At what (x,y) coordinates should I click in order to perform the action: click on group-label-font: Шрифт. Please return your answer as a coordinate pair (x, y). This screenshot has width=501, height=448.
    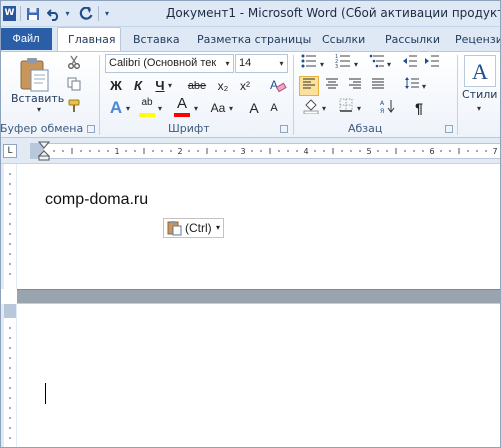
    Looking at the image, I should click on (189, 128).